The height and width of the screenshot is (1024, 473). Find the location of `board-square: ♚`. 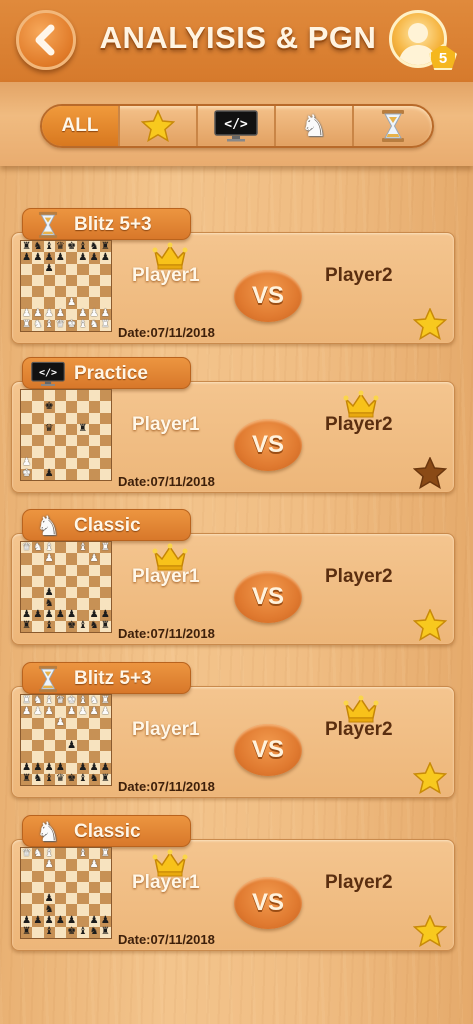

board-square: ♚ is located at coordinates (72, 701).